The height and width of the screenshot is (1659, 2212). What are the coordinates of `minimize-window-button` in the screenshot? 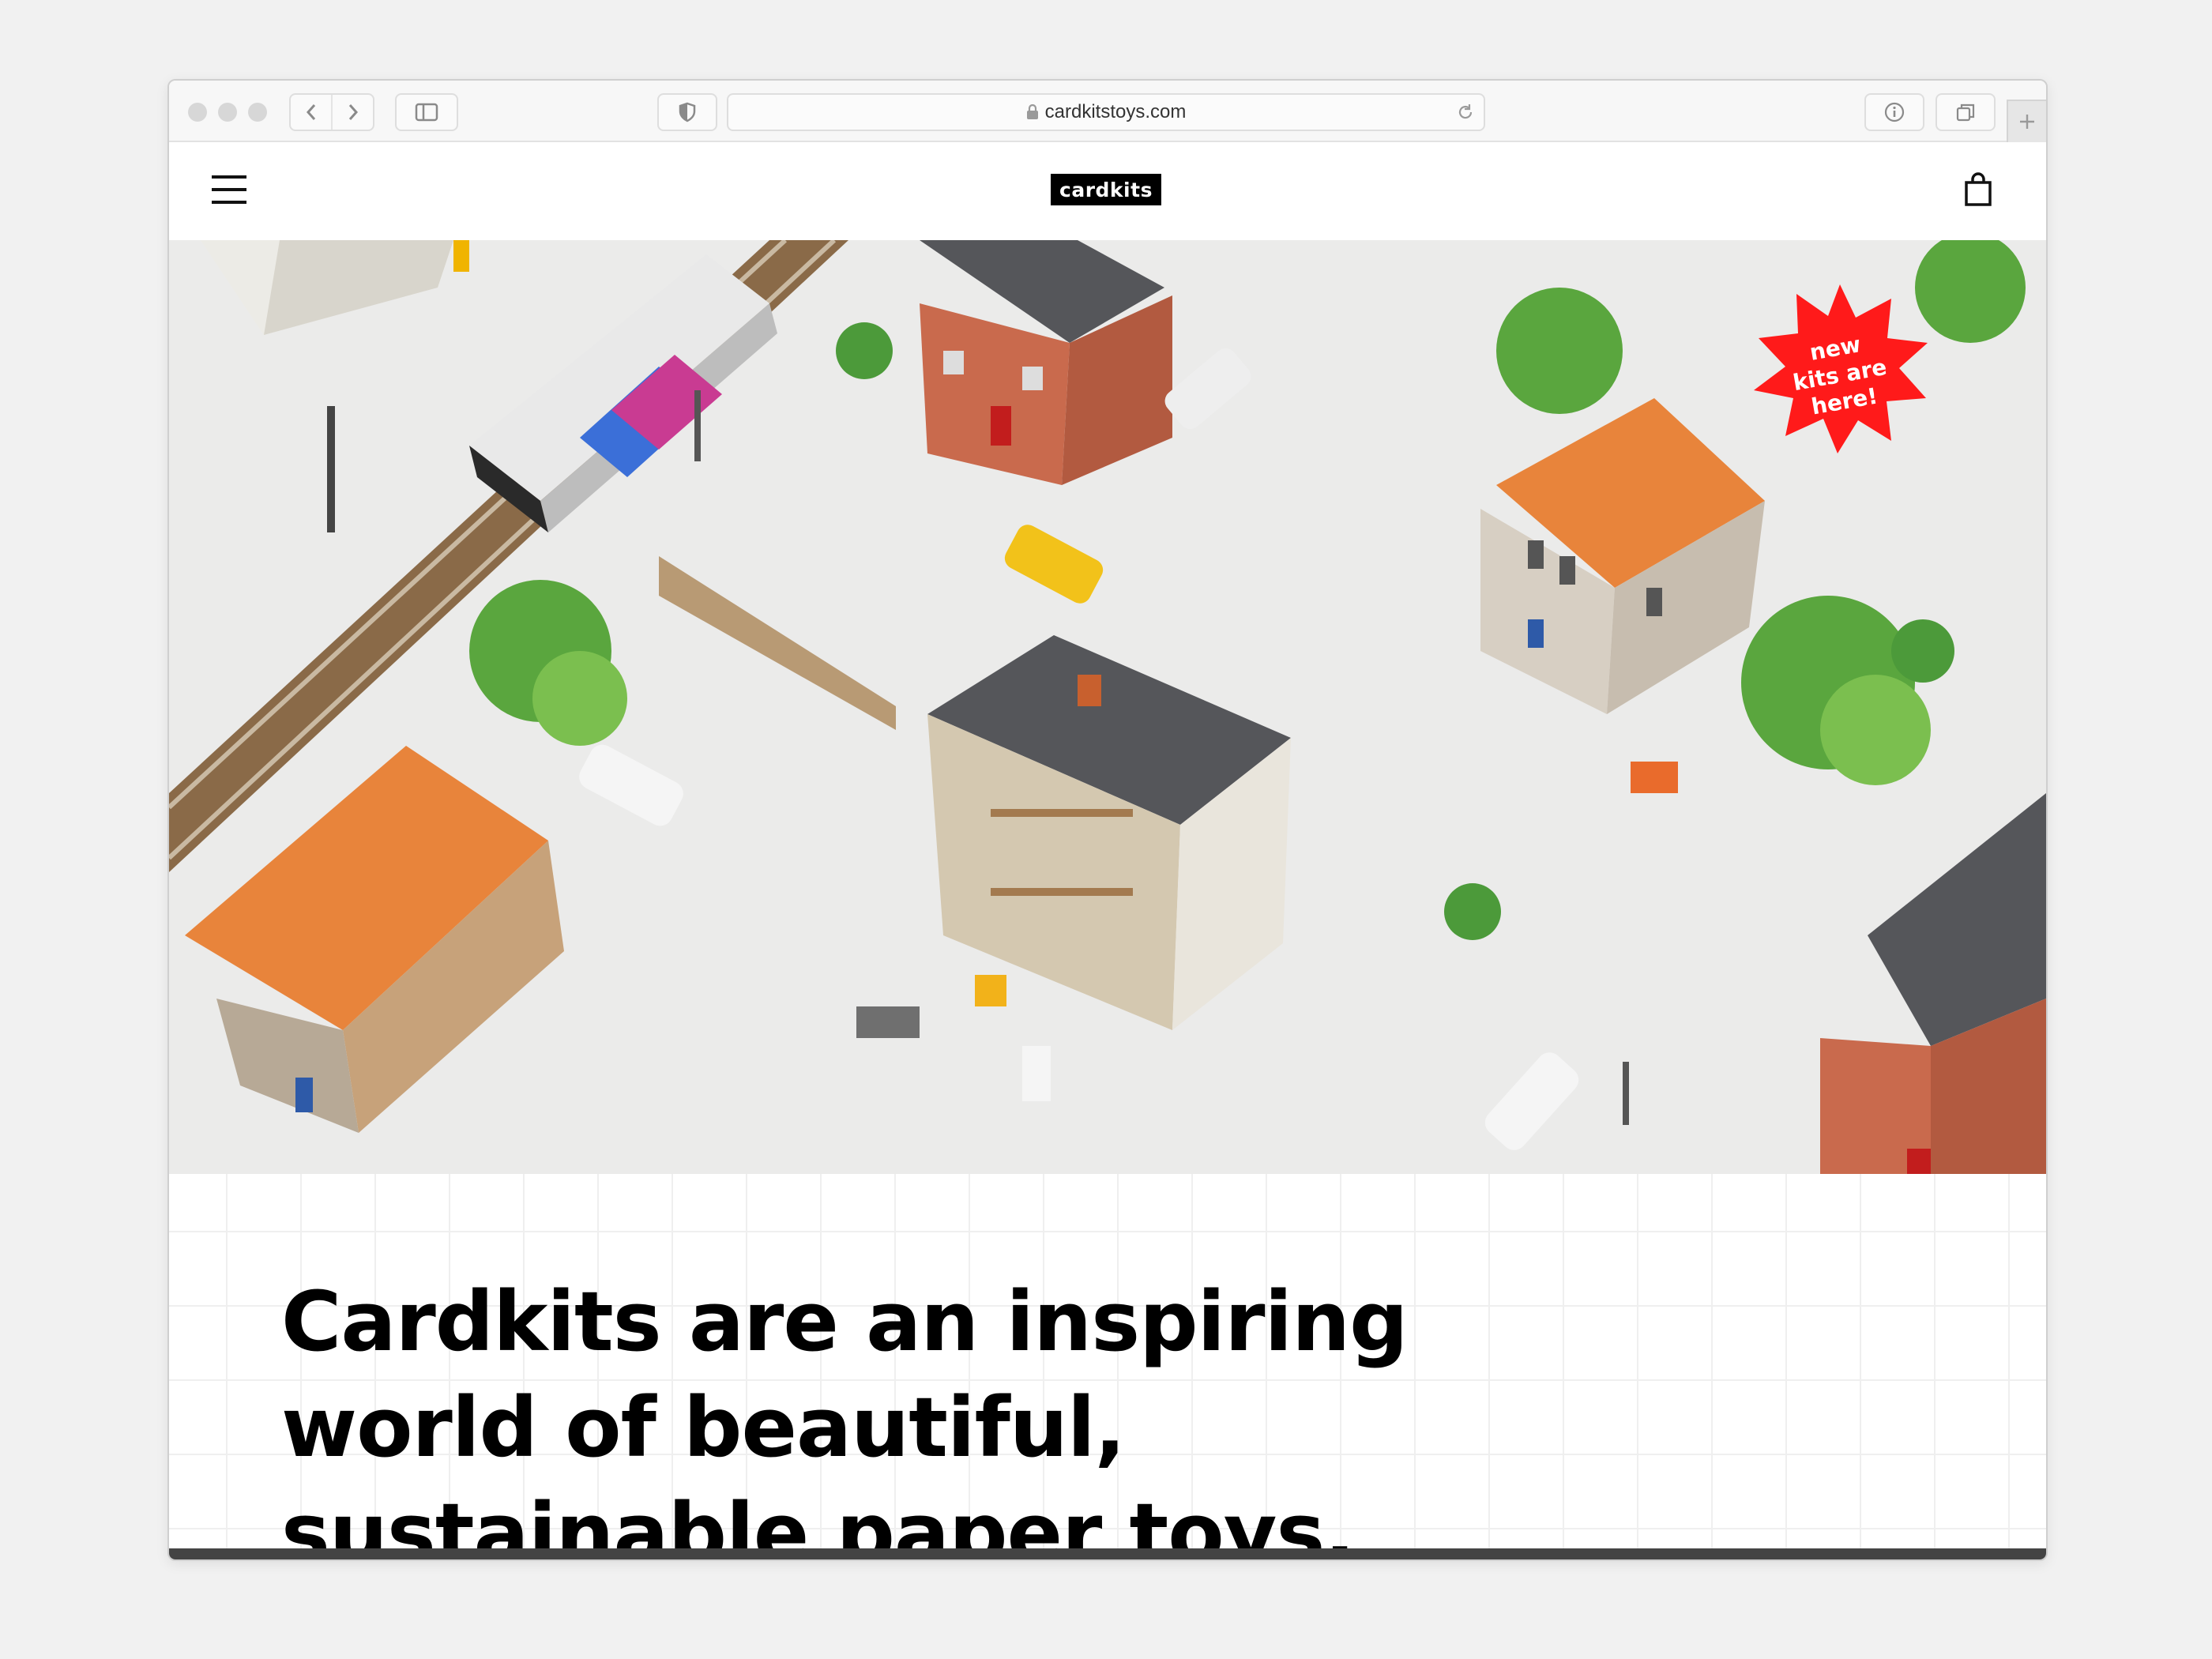 It's located at (228, 112).